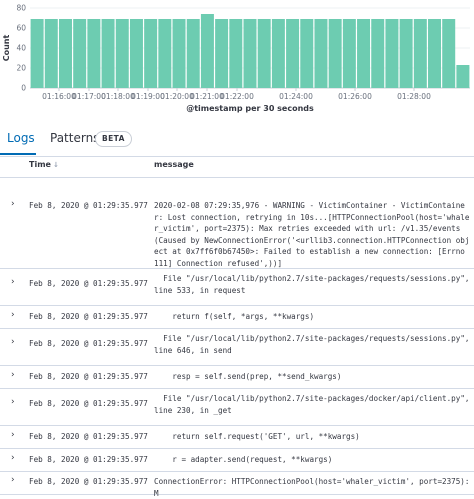  I want to click on message-cell: resp = self.send(prep, **send_kwargs), so click(248, 376).